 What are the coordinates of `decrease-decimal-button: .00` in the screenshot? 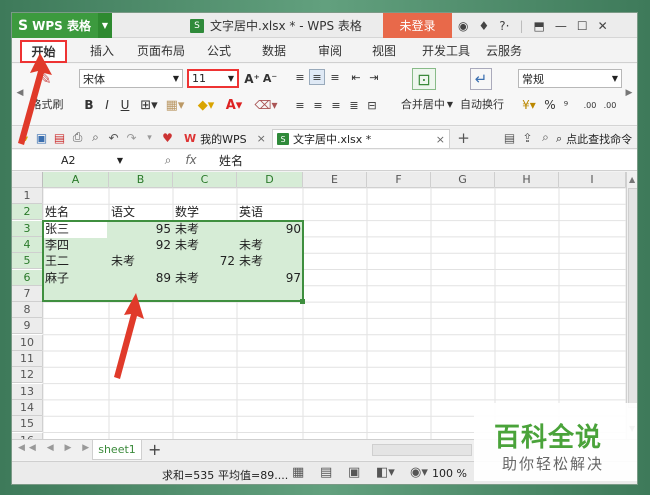 It's located at (610, 105).